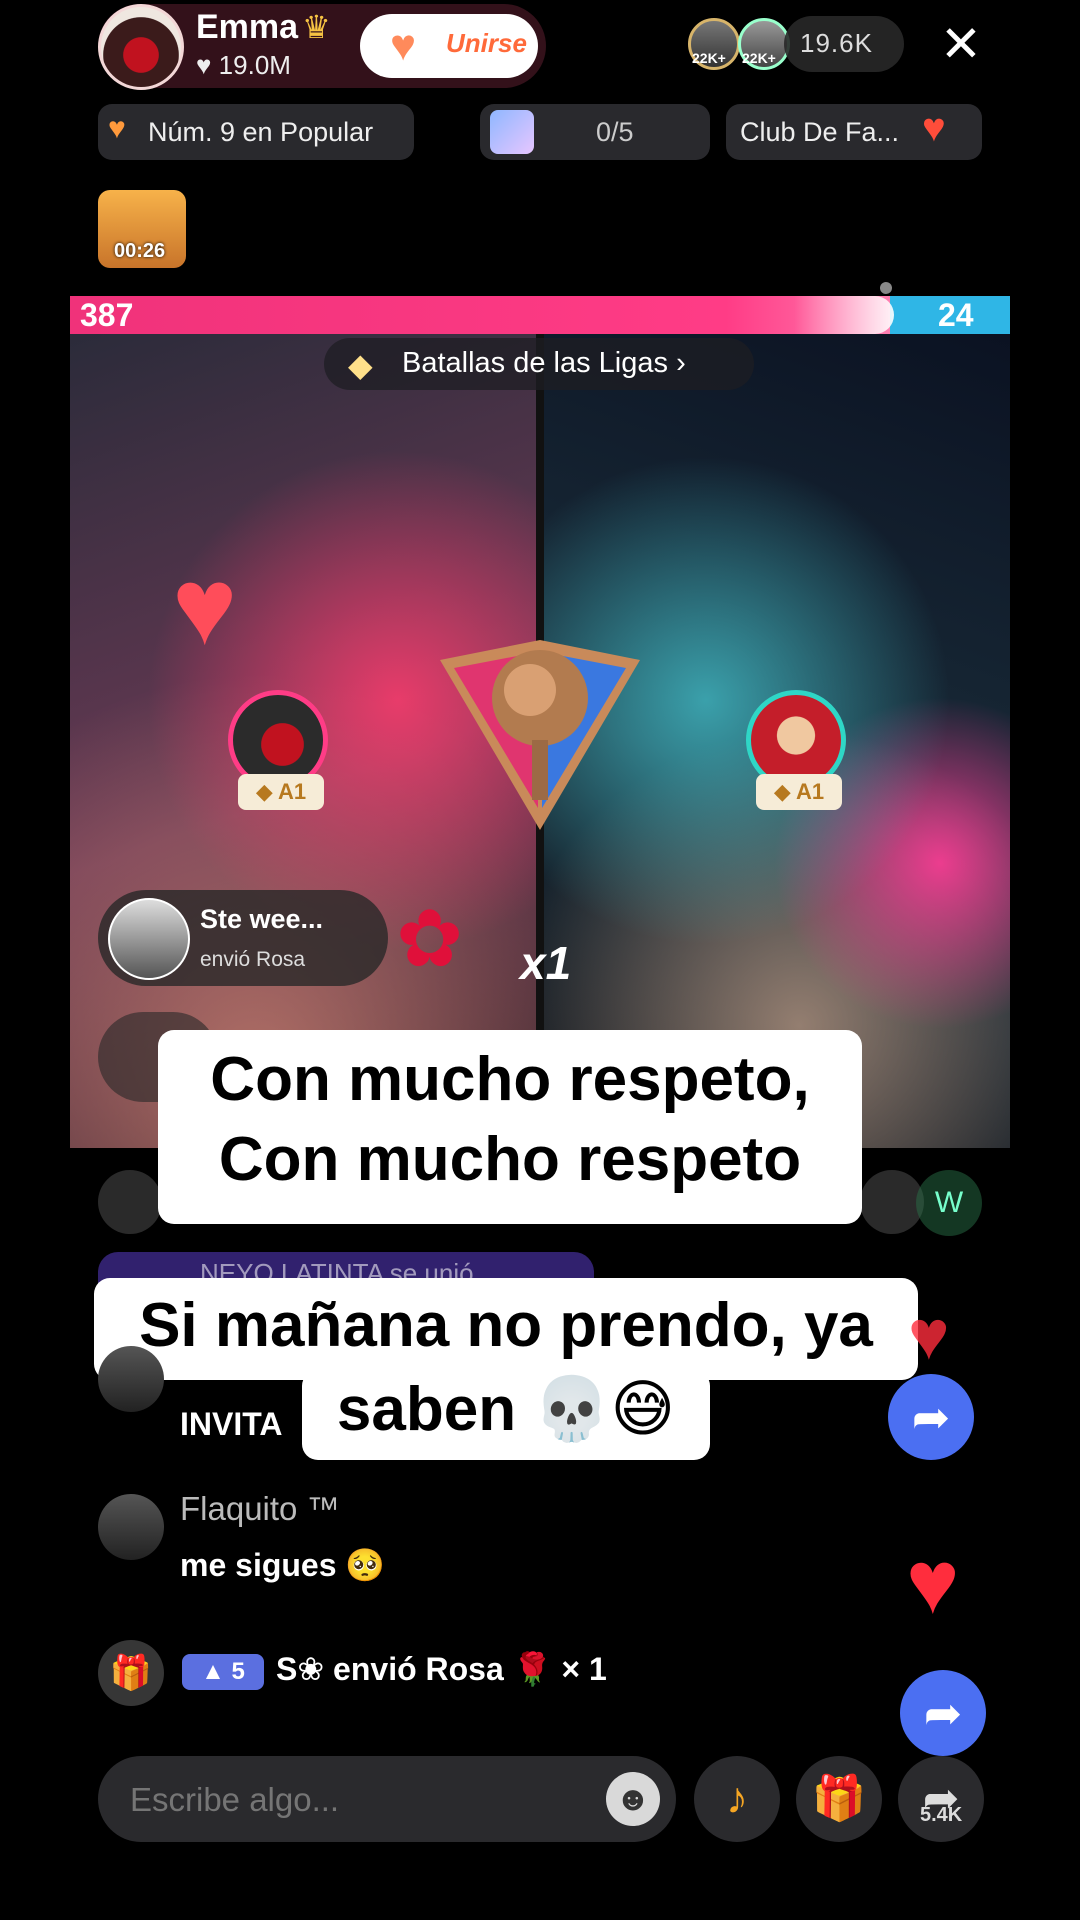  What do you see at coordinates (510, 1079) in the screenshot?
I see `caption-line-1: Con mucho respeto,` at bounding box center [510, 1079].